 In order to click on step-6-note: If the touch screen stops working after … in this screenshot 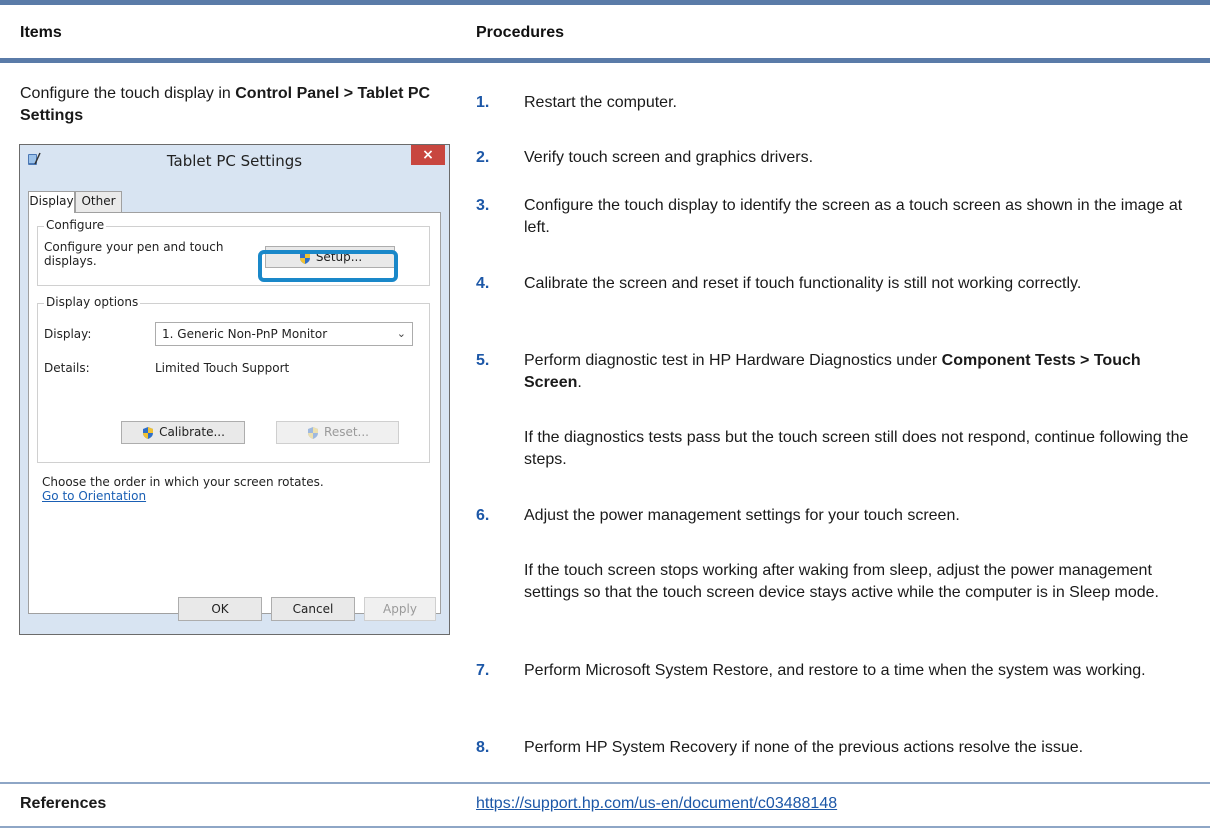, I will do `click(841, 581)`.